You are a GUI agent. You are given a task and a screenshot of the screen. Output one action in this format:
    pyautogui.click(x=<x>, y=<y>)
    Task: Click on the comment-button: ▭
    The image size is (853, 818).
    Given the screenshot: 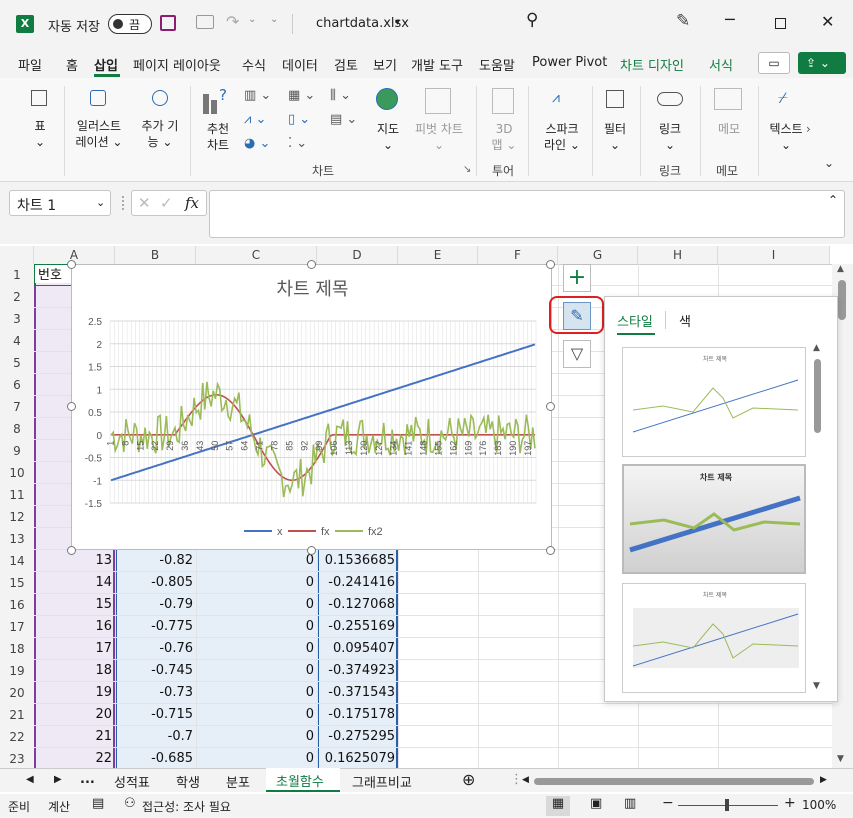 What is the action you would take?
    pyautogui.click(x=774, y=63)
    